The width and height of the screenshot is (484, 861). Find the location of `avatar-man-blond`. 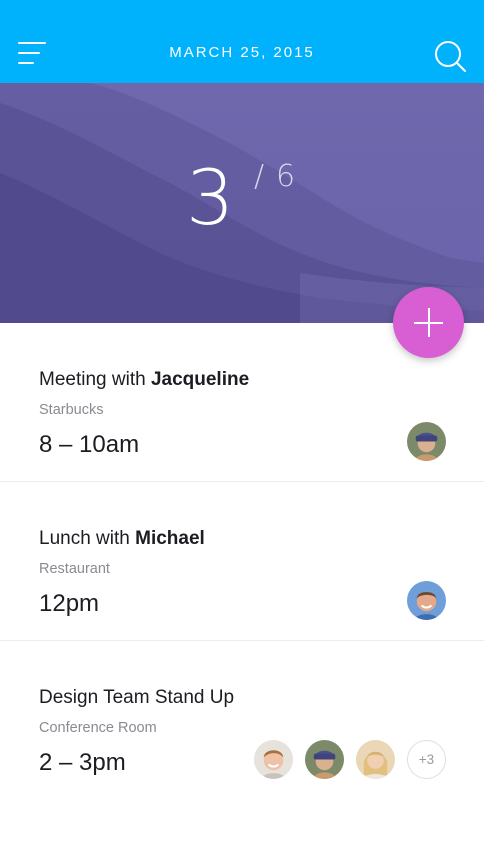

avatar-man-blond is located at coordinates (273, 759).